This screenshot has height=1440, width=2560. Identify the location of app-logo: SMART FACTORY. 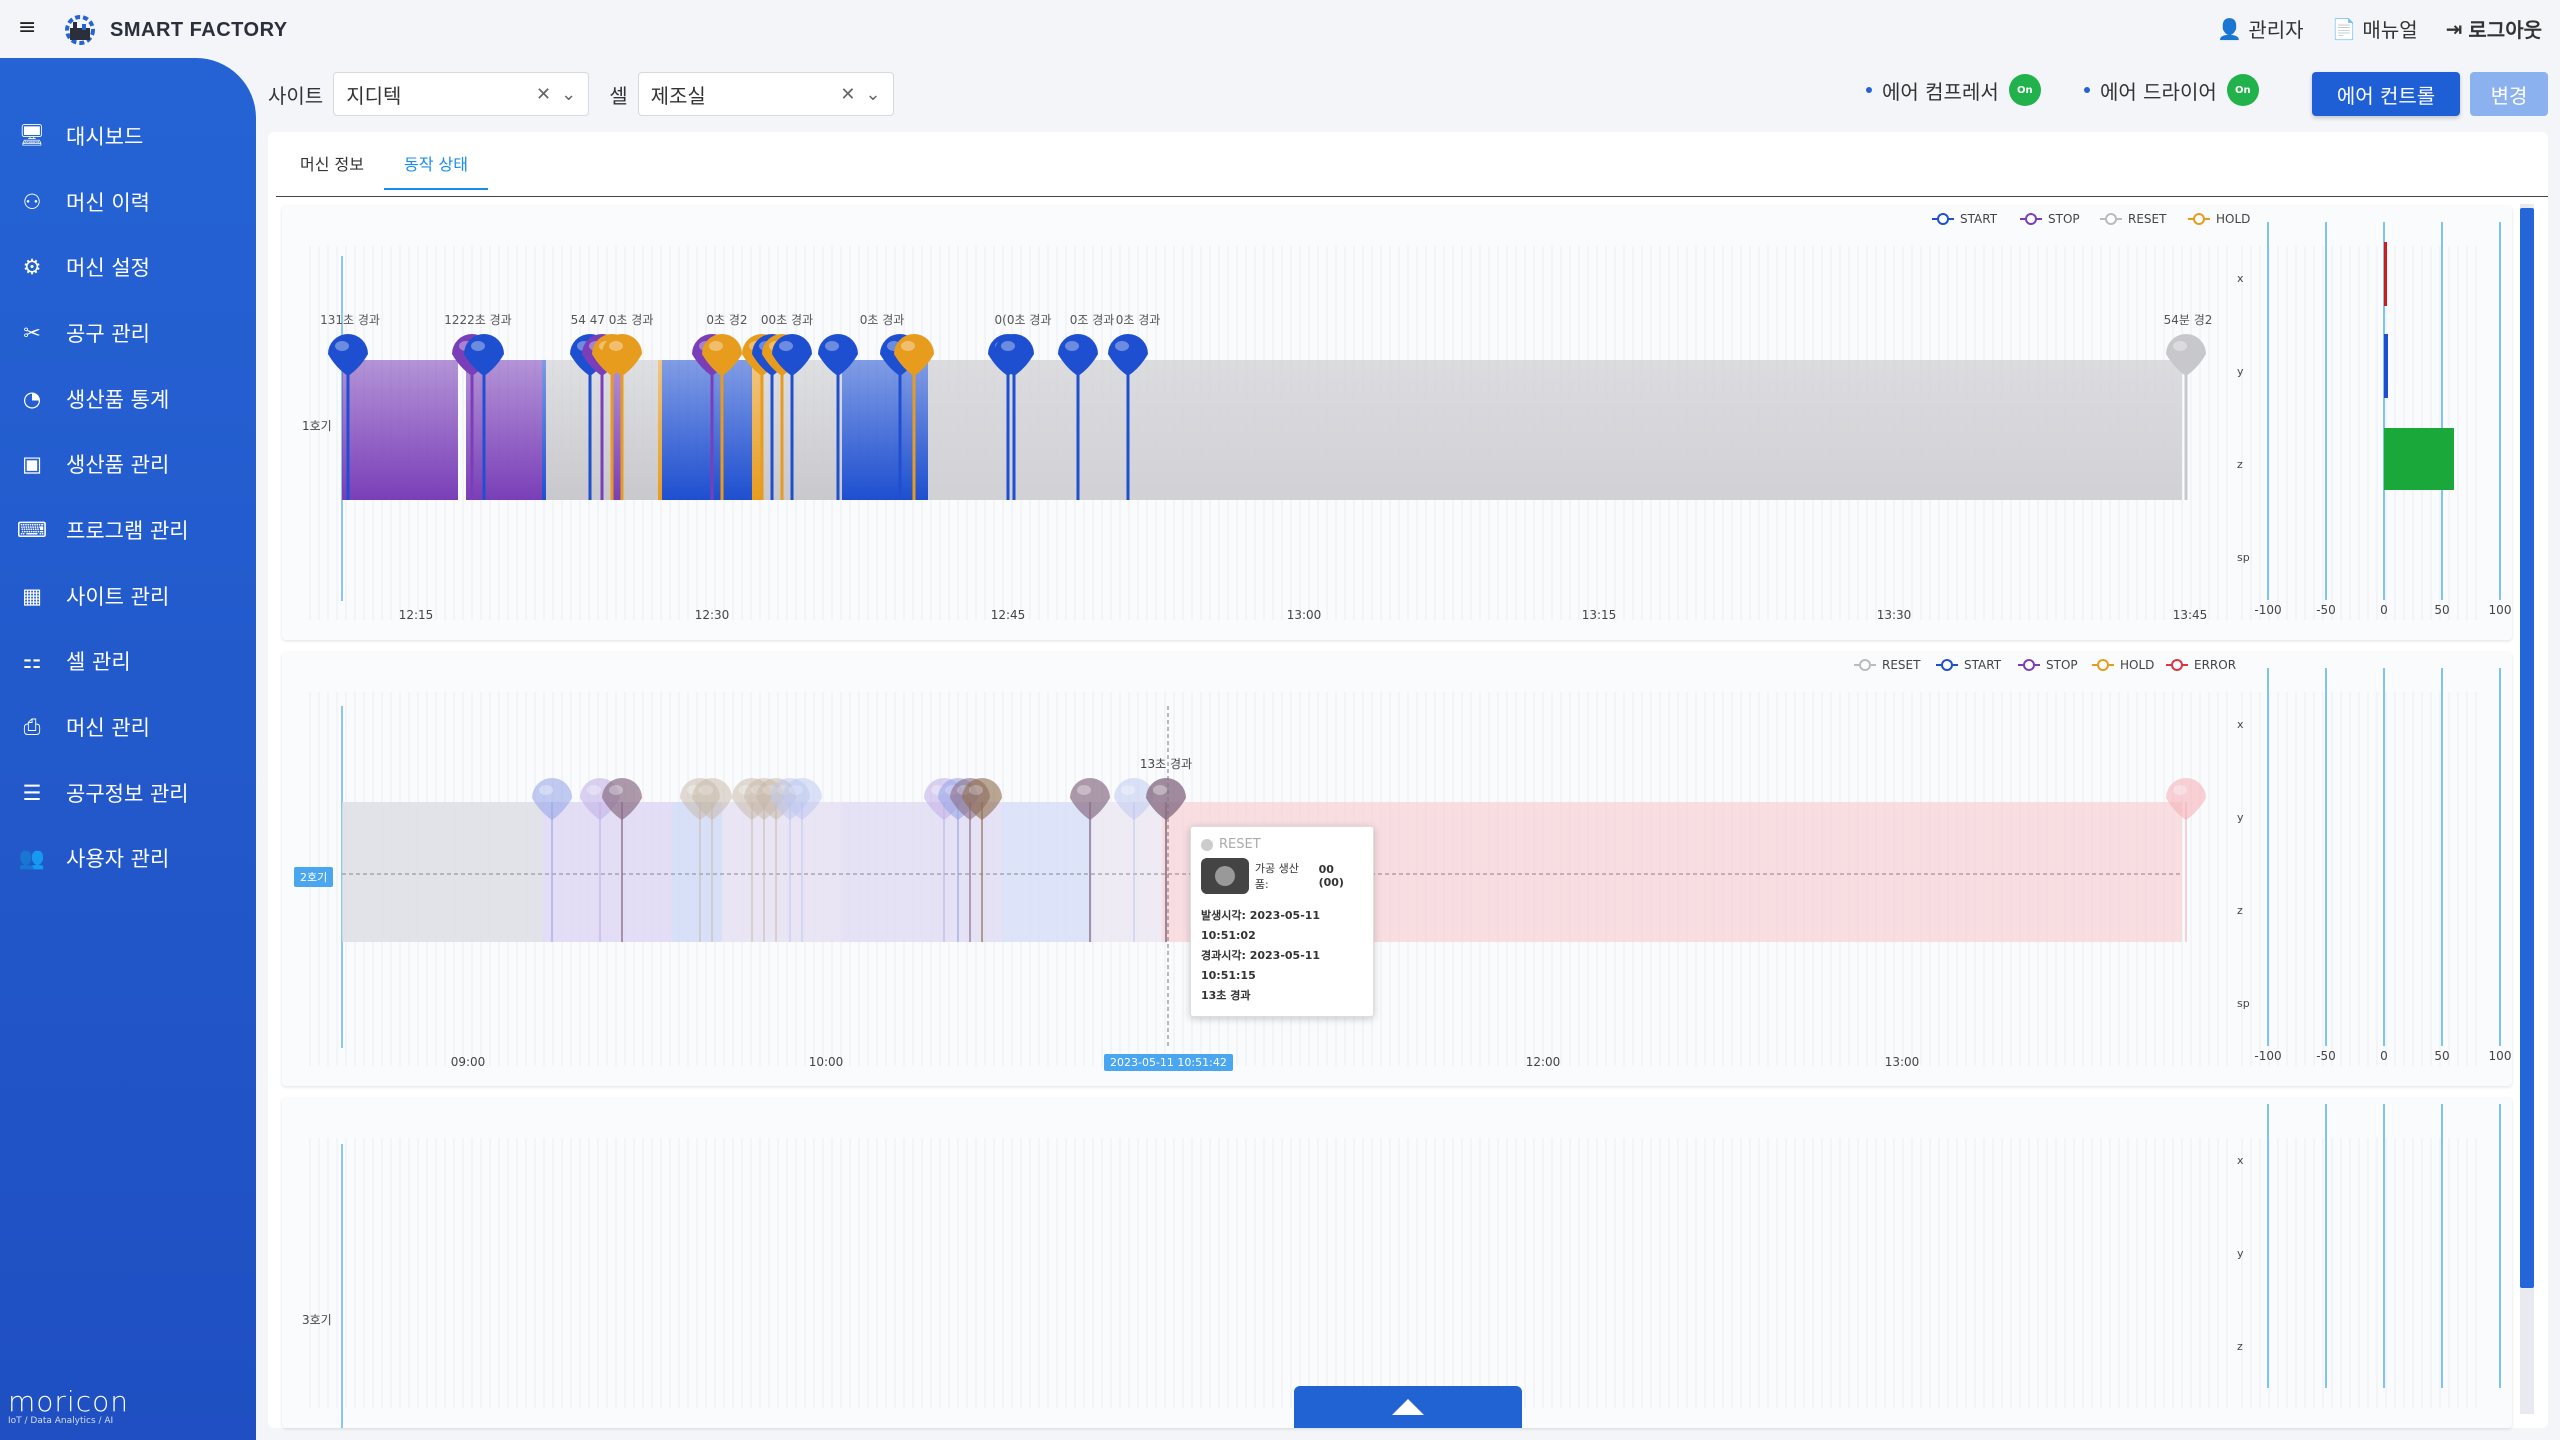
(174, 30).